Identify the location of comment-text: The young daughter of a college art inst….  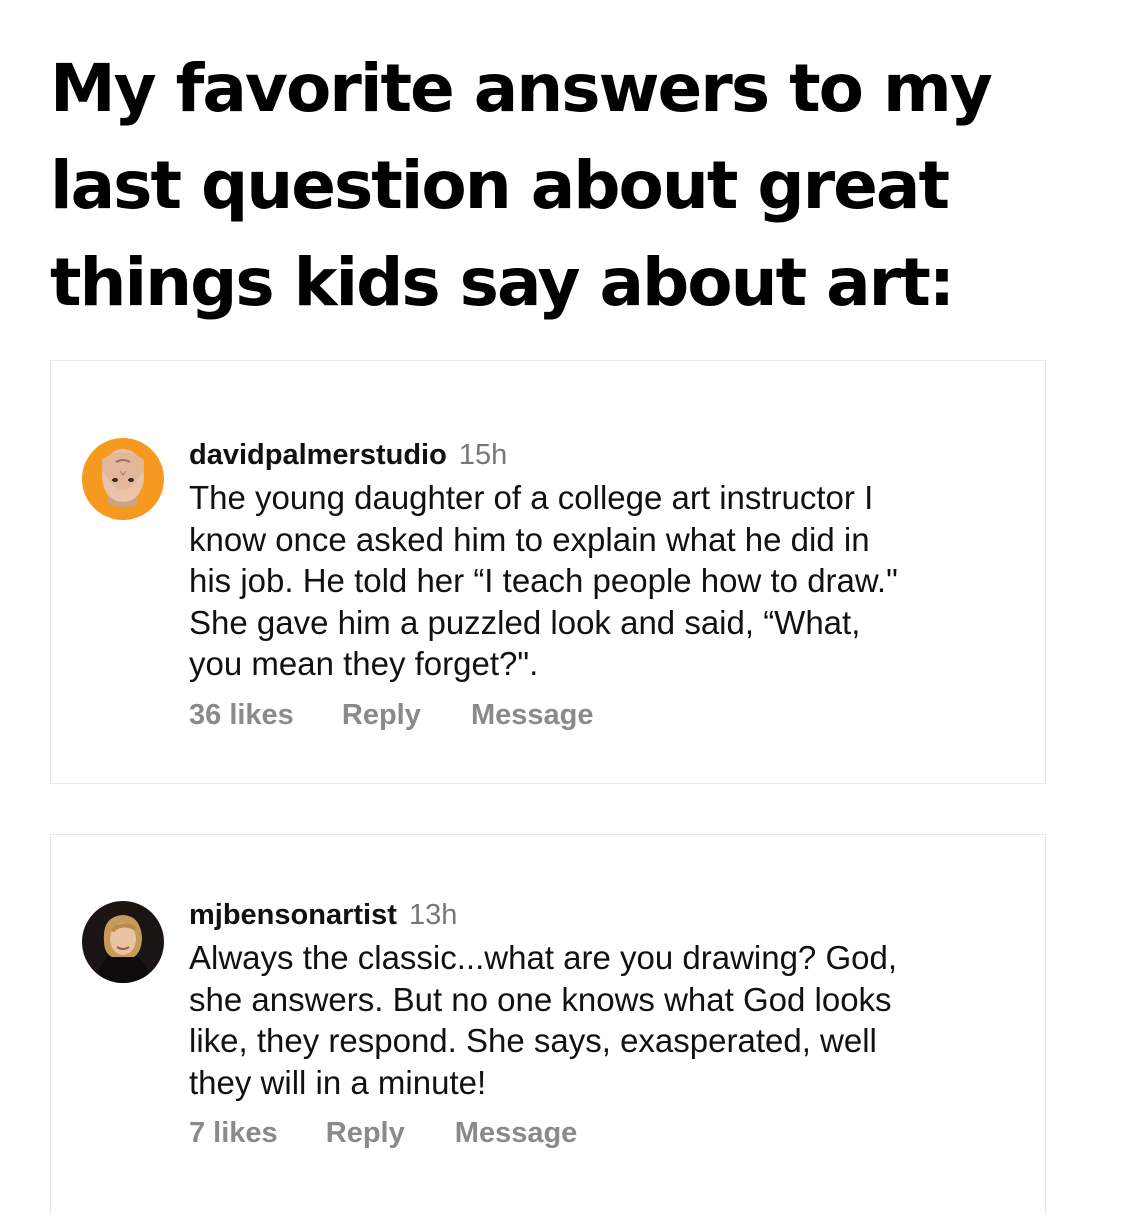
(609, 581).